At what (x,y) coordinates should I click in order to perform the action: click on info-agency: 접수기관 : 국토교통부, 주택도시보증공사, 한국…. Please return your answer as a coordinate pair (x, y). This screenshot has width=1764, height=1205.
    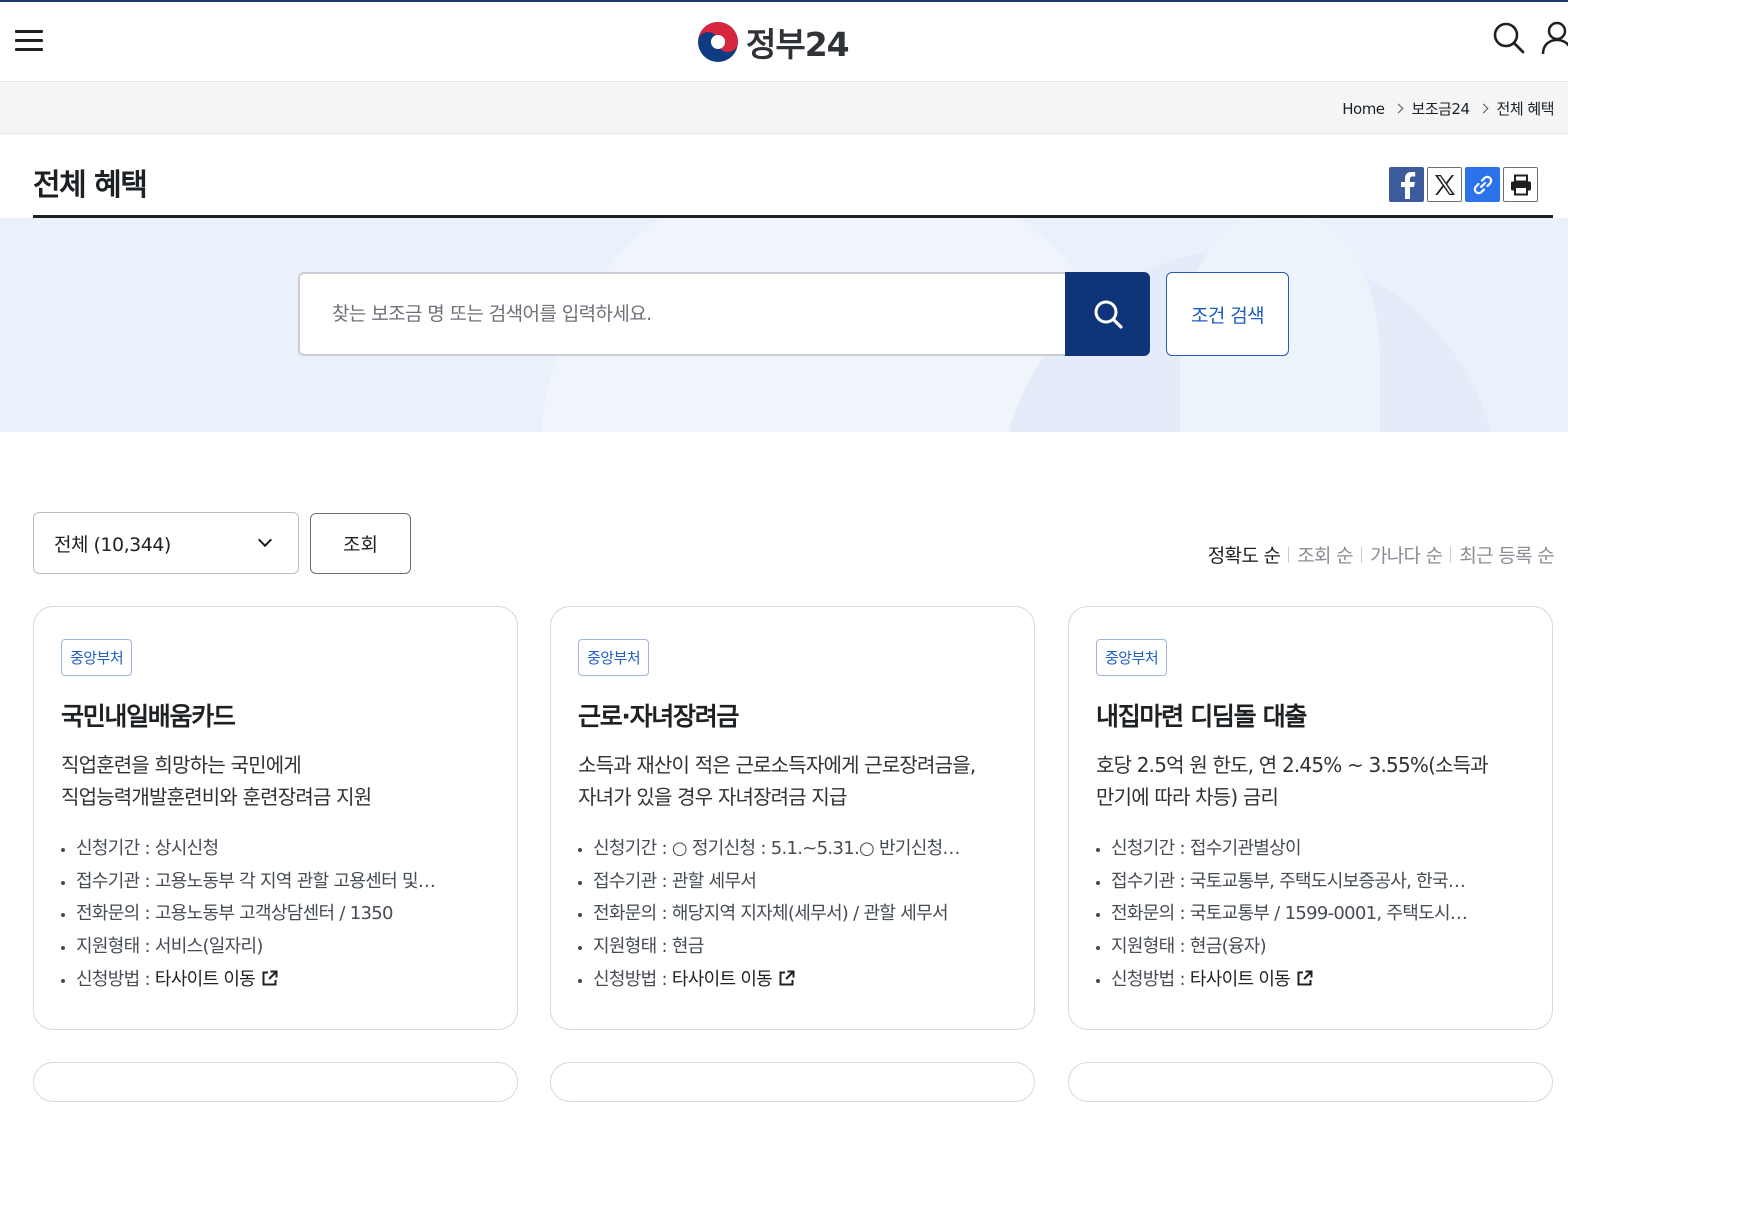
    Looking at the image, I should click on (1311, 882).